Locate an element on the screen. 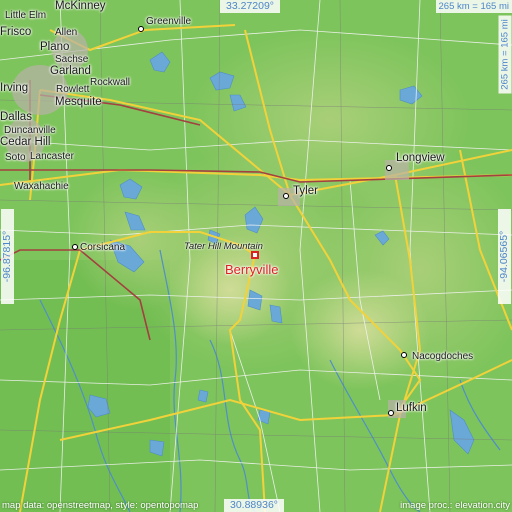 This screenshot has width=512, height=512. south-latitude-label: 30.88936° is located at coordinates (254, 505).